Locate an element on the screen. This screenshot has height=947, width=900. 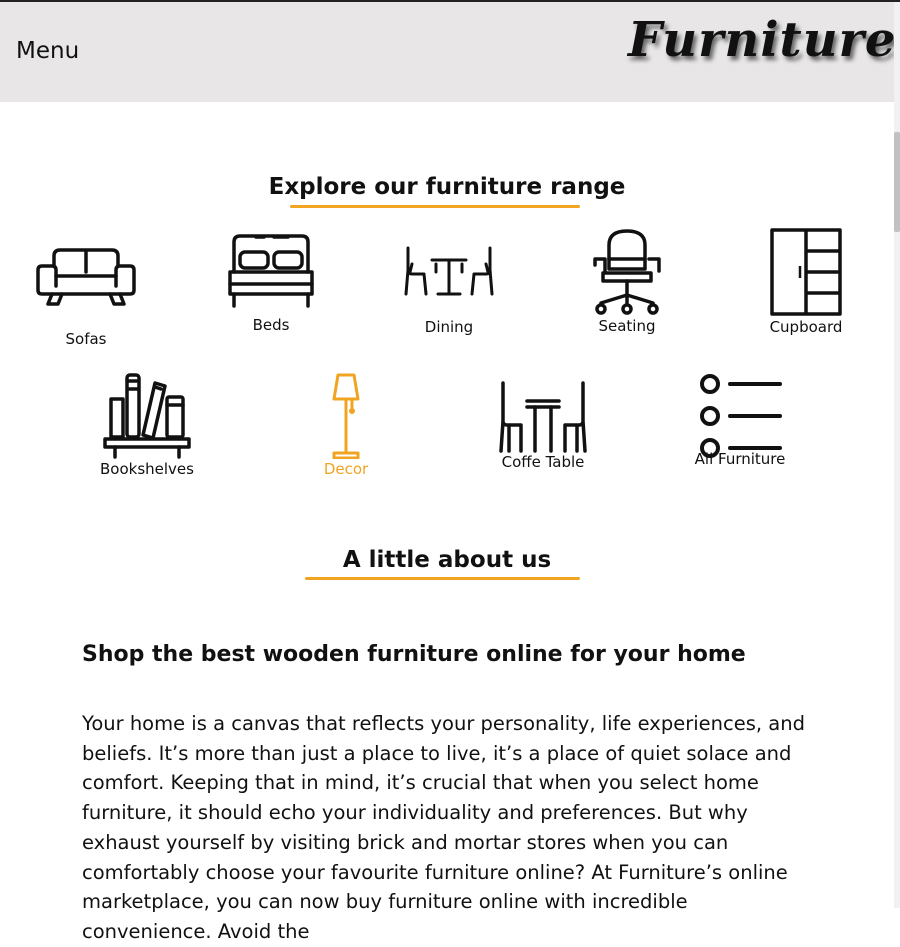
office-chair-icon is located at coordinates (627, 272).